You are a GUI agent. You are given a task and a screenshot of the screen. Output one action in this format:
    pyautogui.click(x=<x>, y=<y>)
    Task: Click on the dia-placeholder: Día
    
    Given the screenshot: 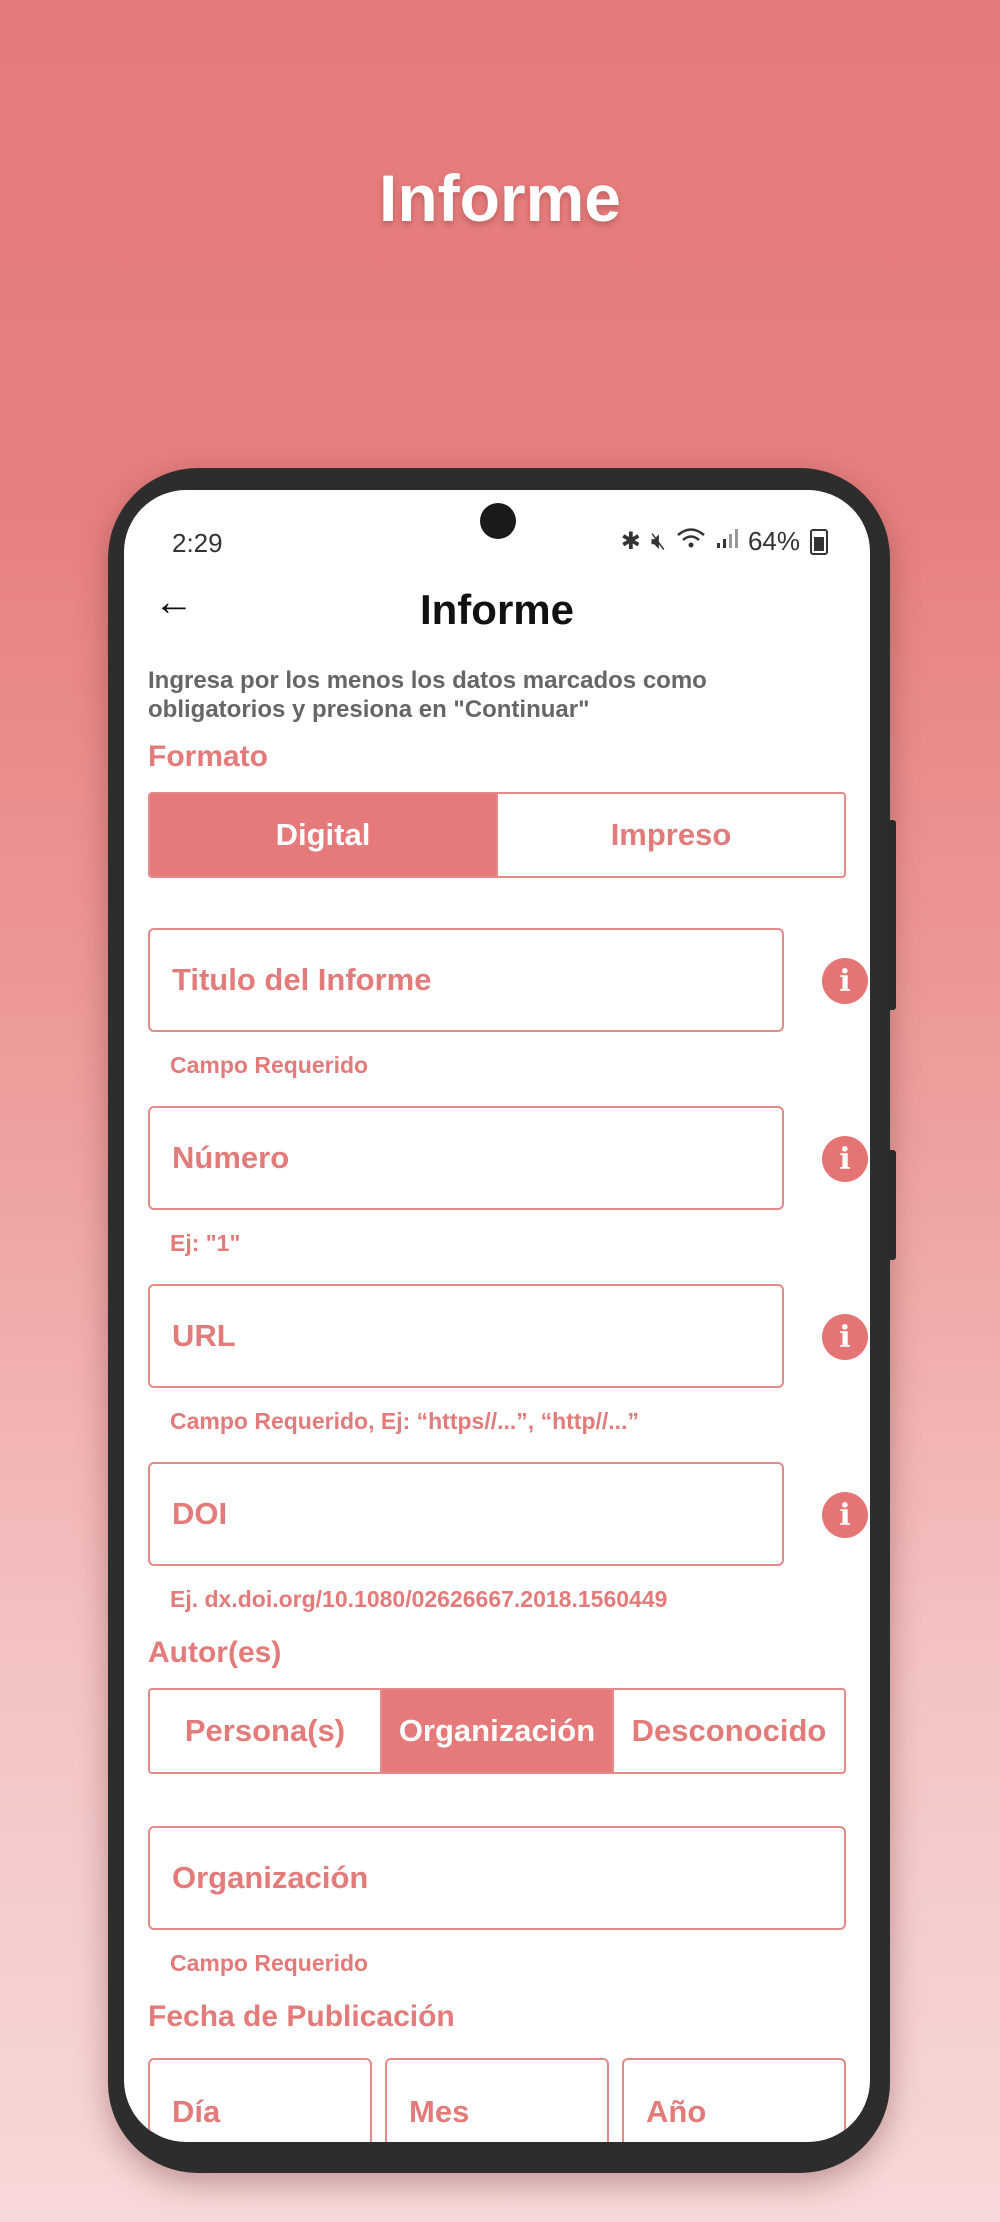 What is the action you would take?
    pyautogui.click(x=196, y=2111)
    